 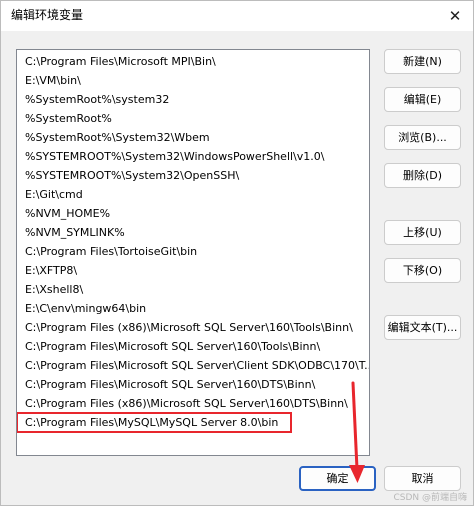 What do you see at coordinates (422, 99) in the screenshot?
I see `edit-button: 编辑(E)` at bounding box center [422, 99].